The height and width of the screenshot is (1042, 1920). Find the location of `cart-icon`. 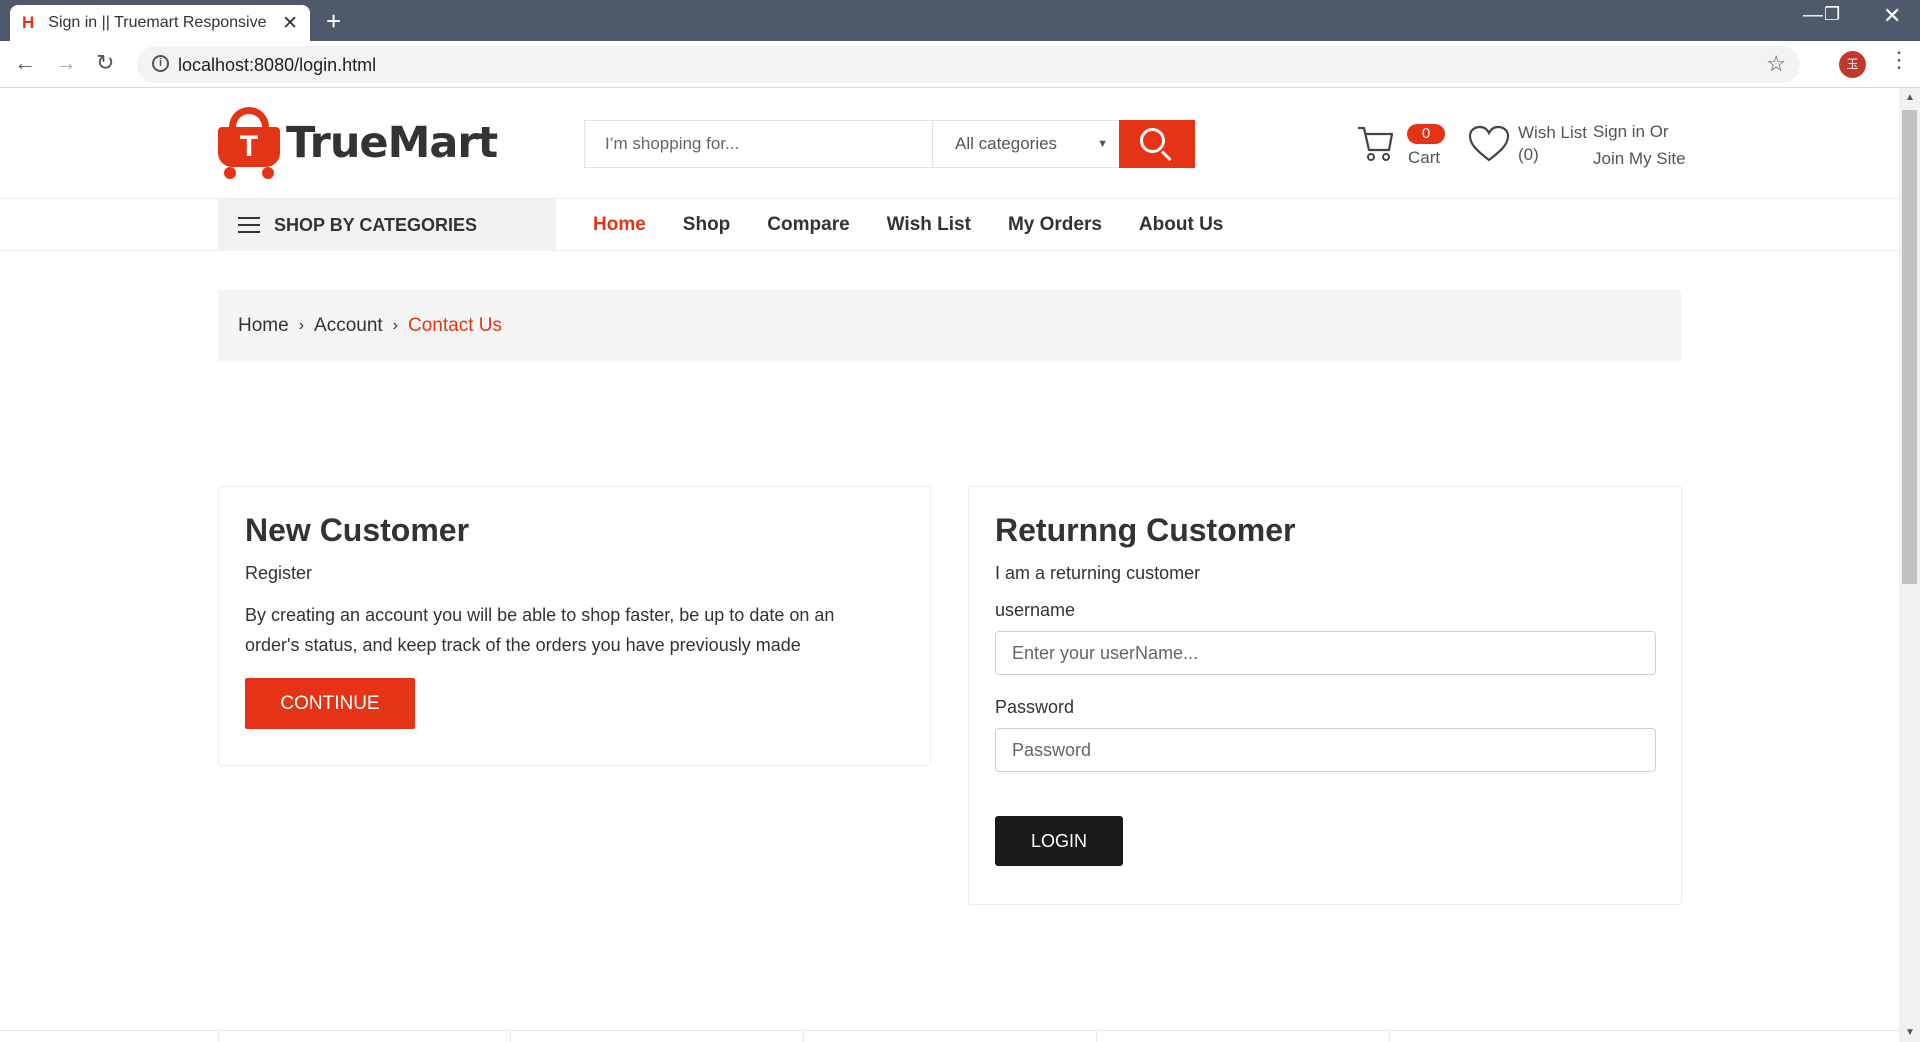

cart-icon is located at coordinates (1376, 143).